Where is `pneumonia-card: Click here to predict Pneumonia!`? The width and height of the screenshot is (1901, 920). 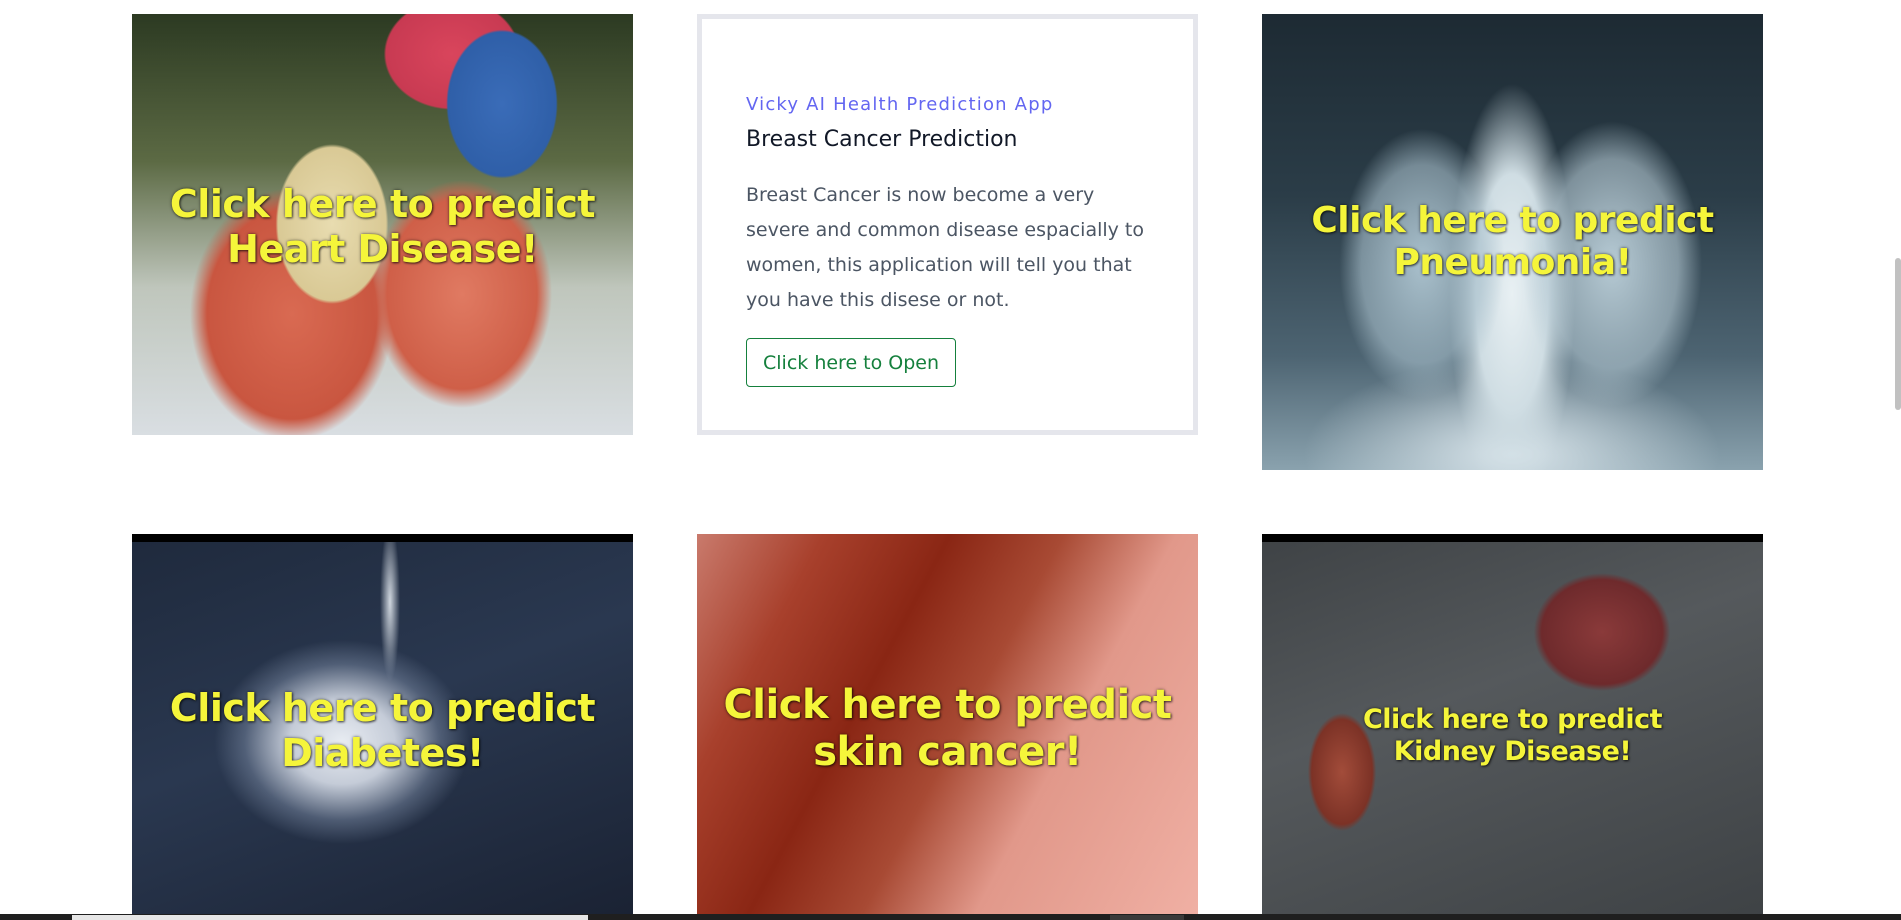 pneumonia-card: Click here to predict Pneumonia! is located at coordinates (1512, 242).